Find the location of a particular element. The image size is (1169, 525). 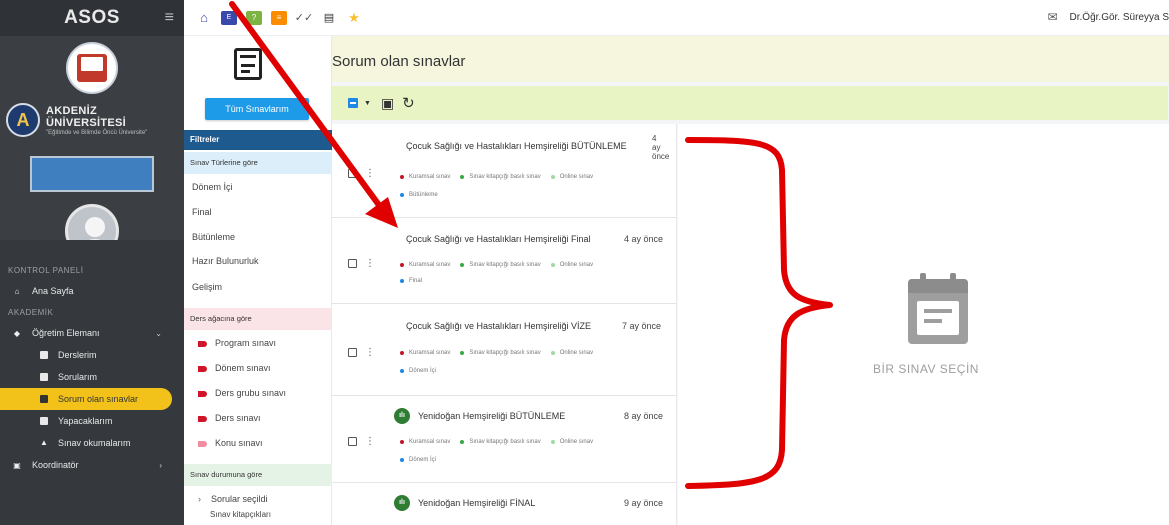

empty-state-message: BİR SINAV SEÇİN is located at coordinates (926, 369).